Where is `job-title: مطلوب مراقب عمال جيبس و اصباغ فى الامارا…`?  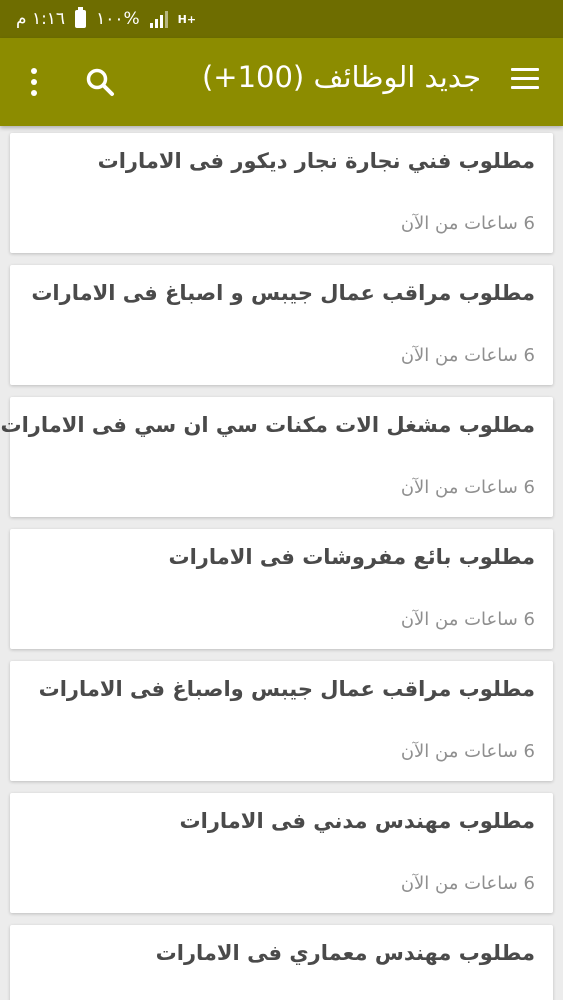
job-title: مطلوب مراقب عمال جيبس و اصباغ فى الامارا… is located at coordinates (283, 293).